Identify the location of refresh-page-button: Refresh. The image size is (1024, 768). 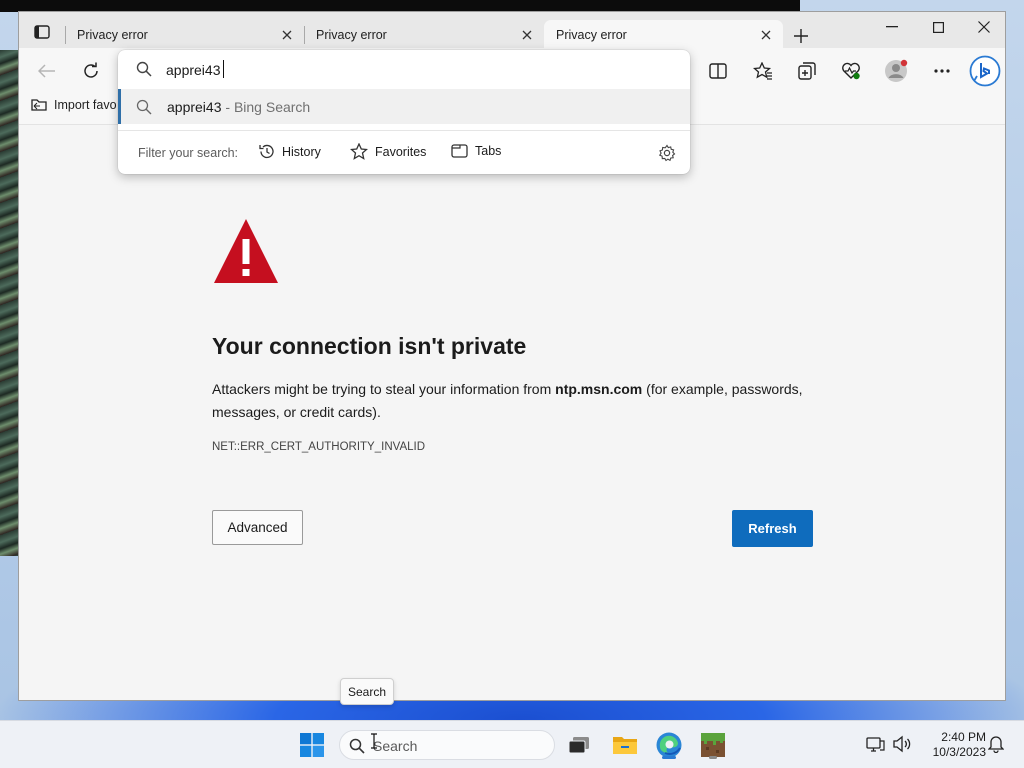
(772, 528).